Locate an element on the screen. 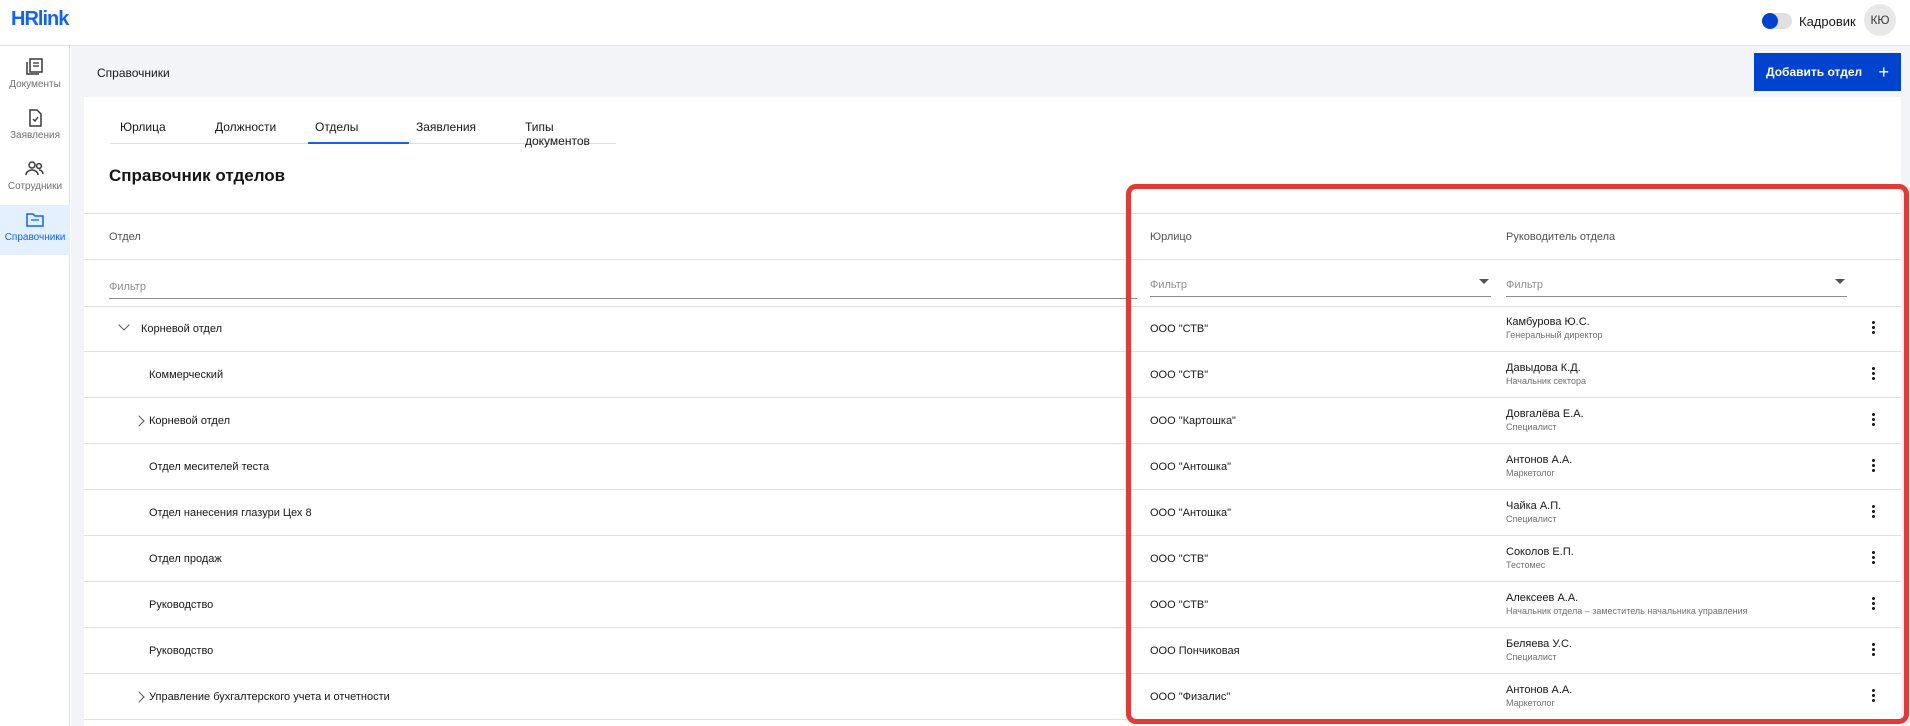 Image resolution: width=1910 pixels, height=726 pixels. tab-legal-entities: Юрлица is located at coordinates (160, 129).